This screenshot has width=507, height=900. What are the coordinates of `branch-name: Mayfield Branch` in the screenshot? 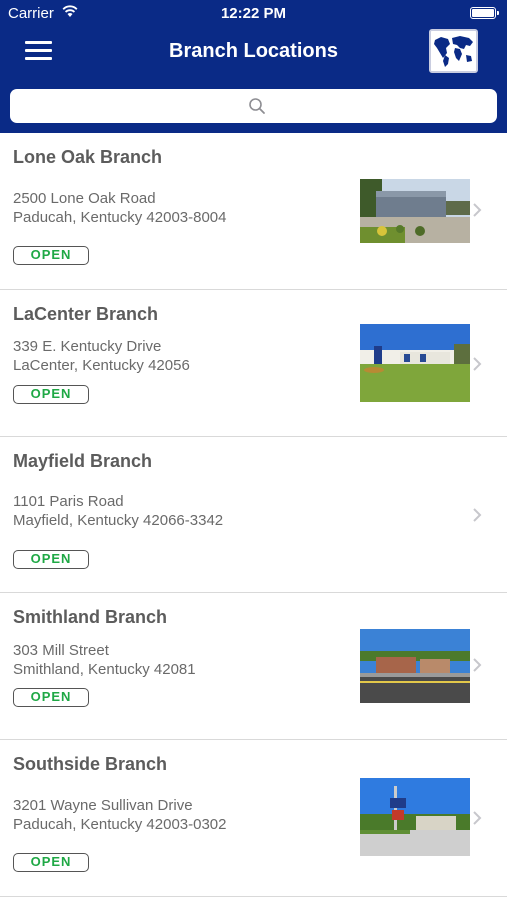 It's located at (83, 461).